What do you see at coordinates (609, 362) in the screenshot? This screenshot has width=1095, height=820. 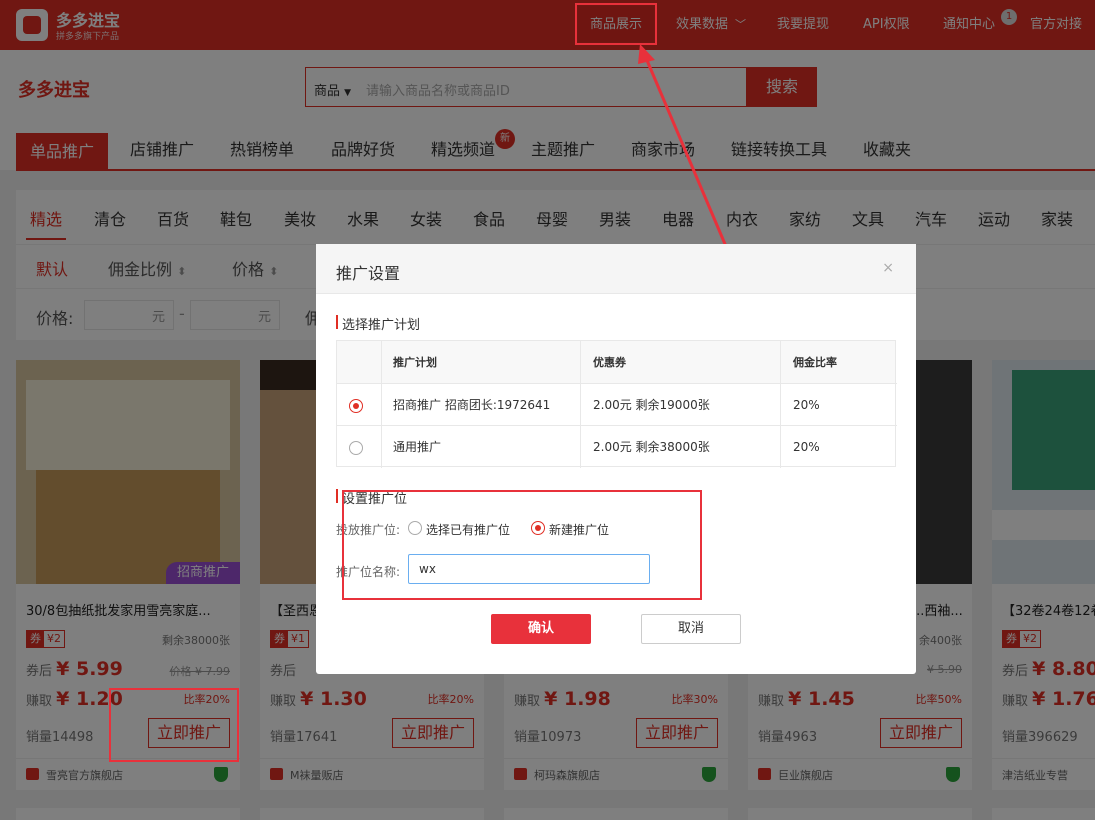 I see `column-header: 优惠券` at bounding box center [609, 362].